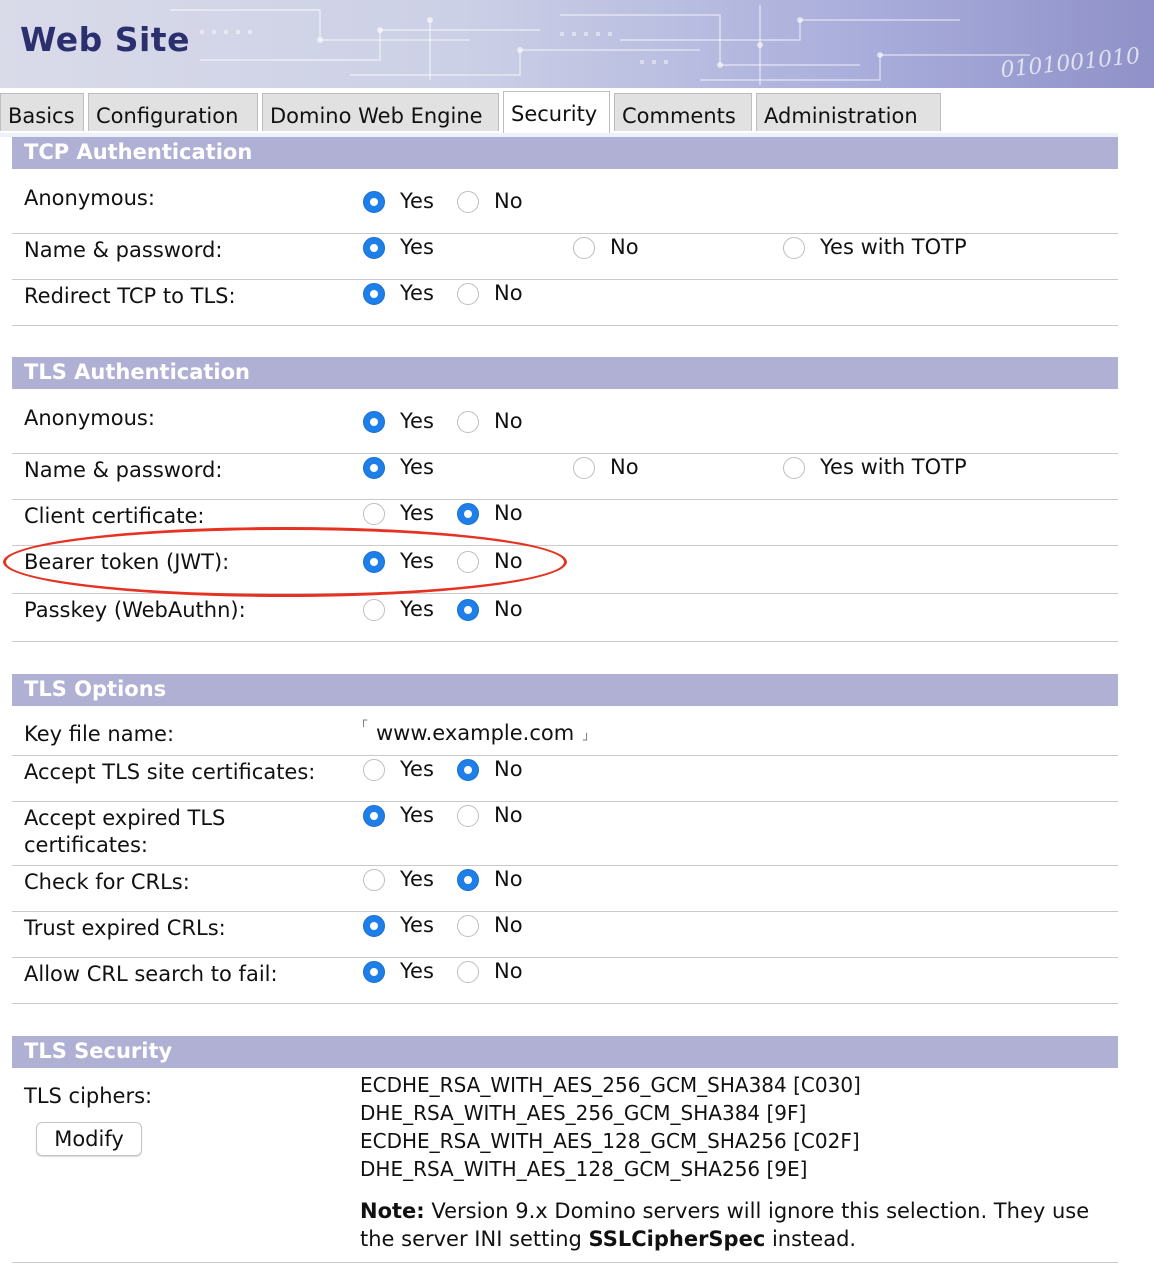 Image resolution: width=1154 pixels, height=1284 pixels. Describe the element at coordinates (468, 880) in the screenshot. I see `check-crls-no-radio` at that location.